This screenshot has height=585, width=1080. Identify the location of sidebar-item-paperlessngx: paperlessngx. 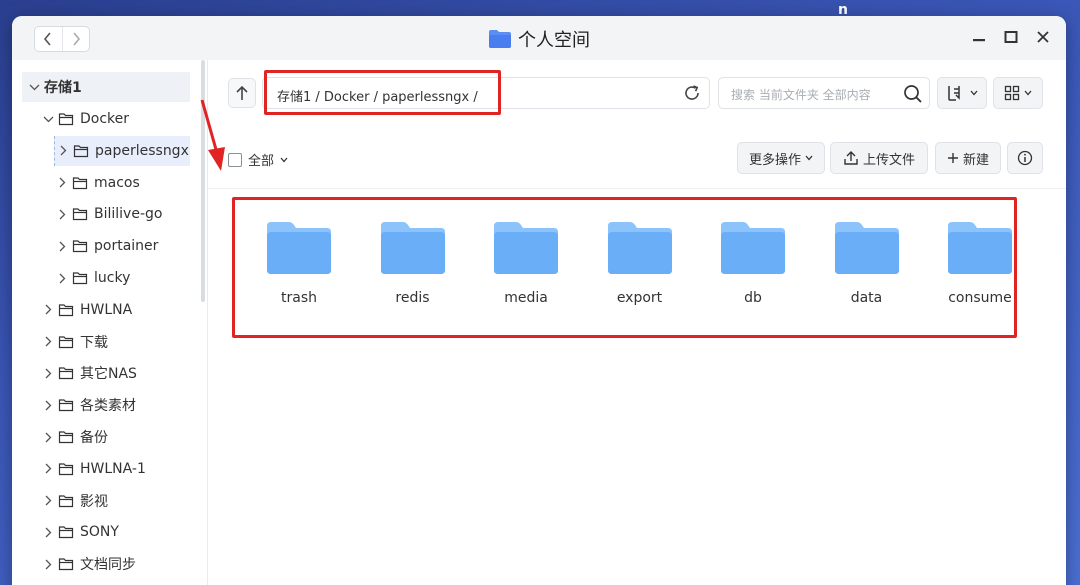
(122, 150).